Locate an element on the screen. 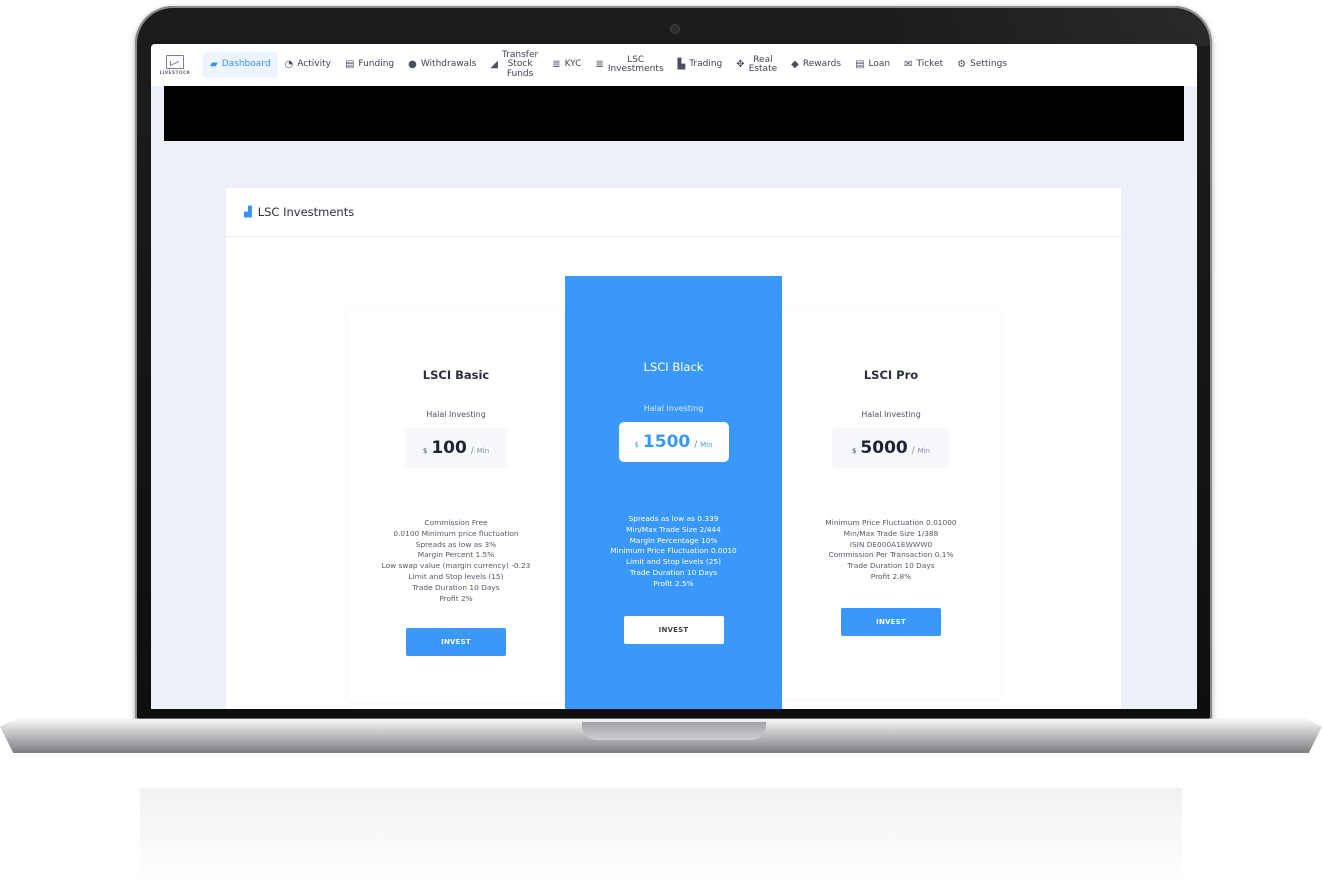  nav-item-transfer-stock-funds: ◢ Transfer Stock Funds is located at coordinates (514, 64).